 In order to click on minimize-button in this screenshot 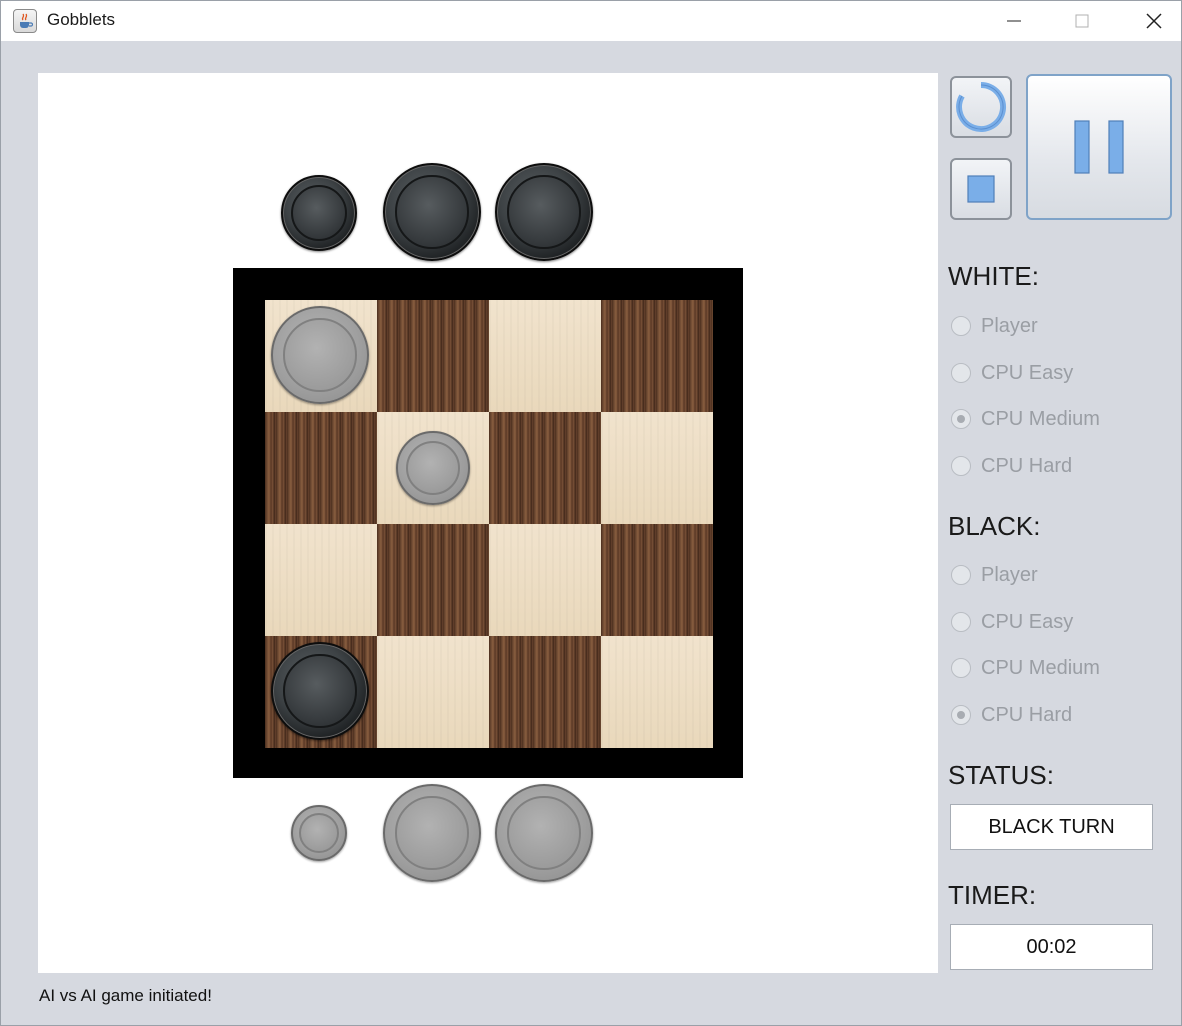, I will do `click(1014, 21)`.